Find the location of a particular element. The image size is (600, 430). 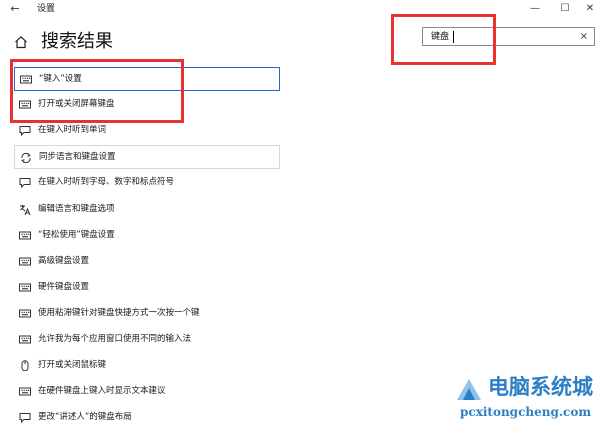

search-result-label: “轻松使用”键盘设置 is located at coordinates (76, 235).